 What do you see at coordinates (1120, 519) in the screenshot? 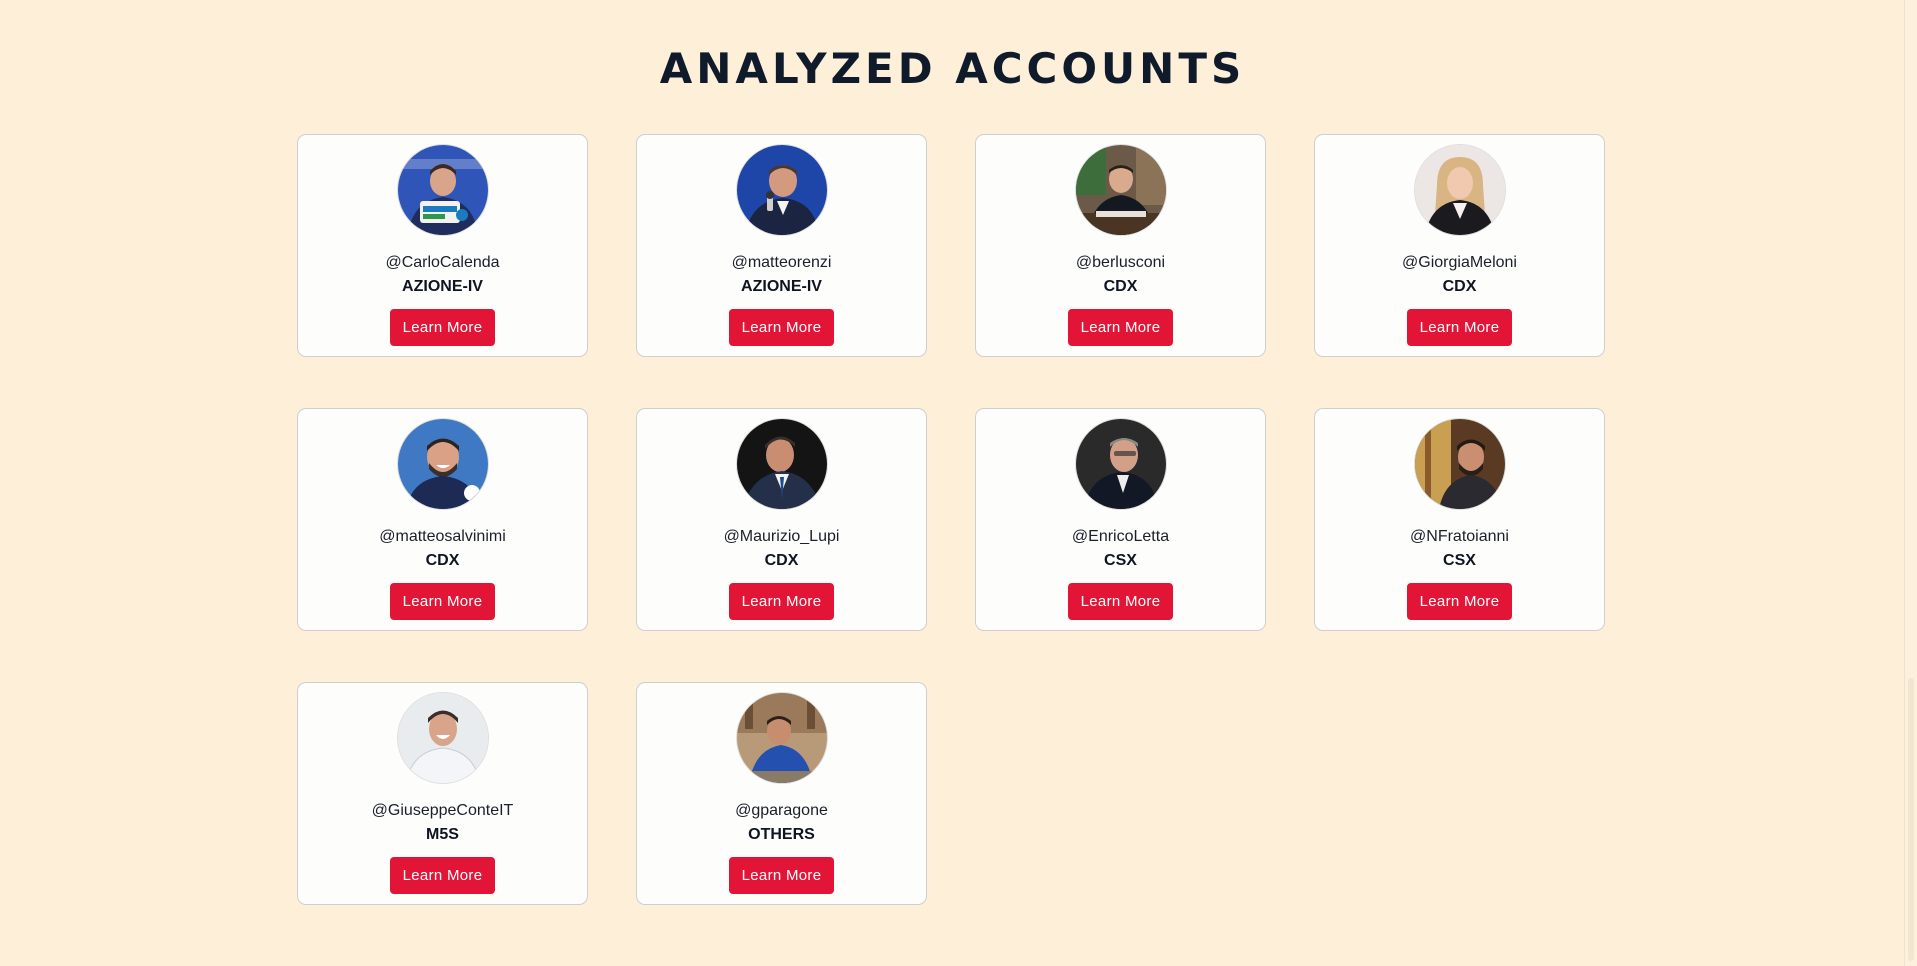
I see `account-card: @EnricoLetta CSX Learn More` at bounding box center [1120, 519].